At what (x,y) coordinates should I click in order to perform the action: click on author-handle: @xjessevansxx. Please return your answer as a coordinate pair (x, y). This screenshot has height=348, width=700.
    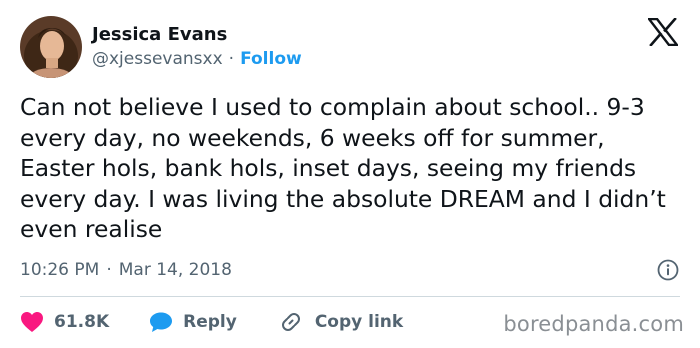
    Looking at the image, I should click on (157, 59).